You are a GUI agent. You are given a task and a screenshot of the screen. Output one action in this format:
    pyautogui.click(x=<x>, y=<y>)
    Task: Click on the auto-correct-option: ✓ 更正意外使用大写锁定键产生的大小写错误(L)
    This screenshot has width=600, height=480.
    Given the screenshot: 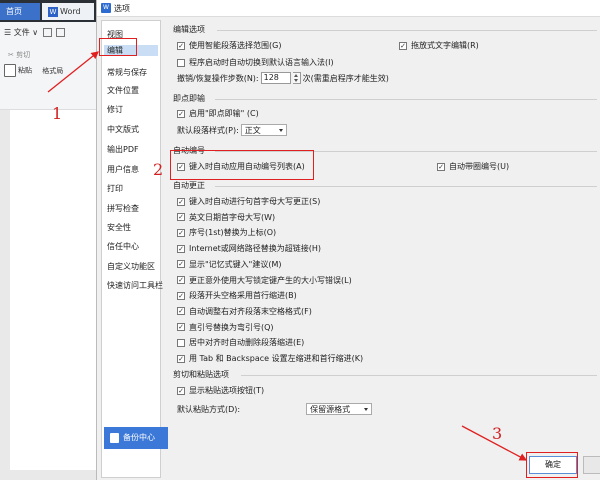 What is the action you would take?
    pyautogui.click(x=264, y=280)
    